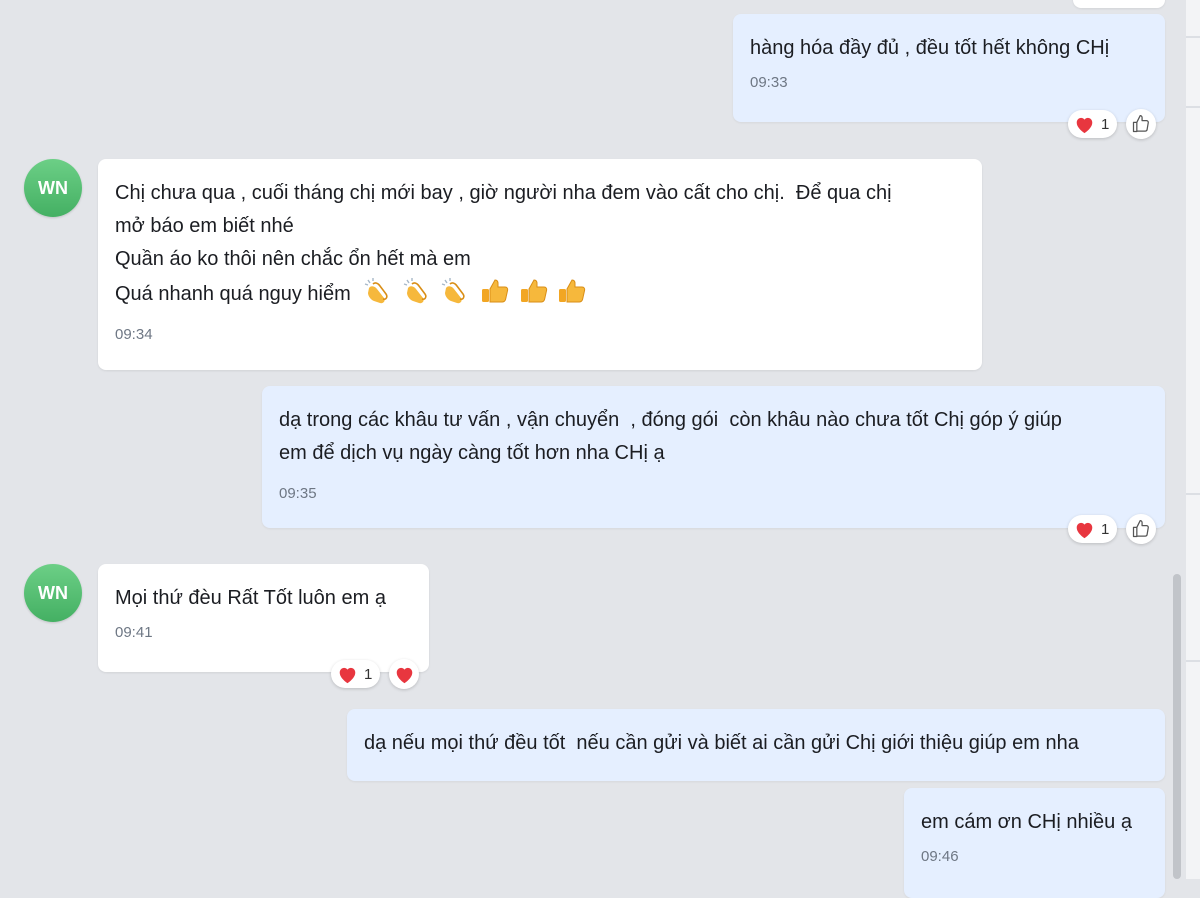 This screenshot has width=1200, height=898. Describe the element at coordinates (1026, 822) in the screenshot. I see `message-text: em cám ơn CHị nhiều ạ` at that location.